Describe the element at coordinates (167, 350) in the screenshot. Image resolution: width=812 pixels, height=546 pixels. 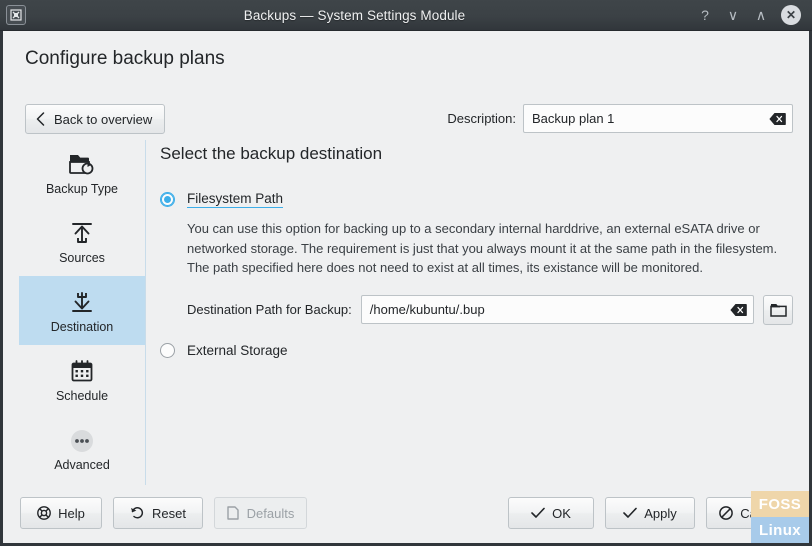
I see `radio-button-external-storage` at that location.